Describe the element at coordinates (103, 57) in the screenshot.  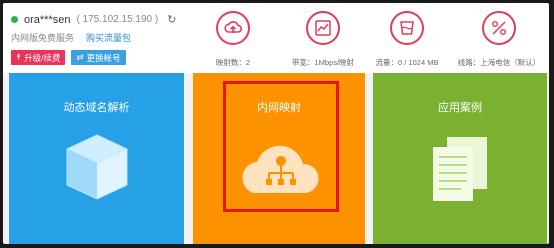
I see `switch-account-button-label: 更换帐号` at that location.